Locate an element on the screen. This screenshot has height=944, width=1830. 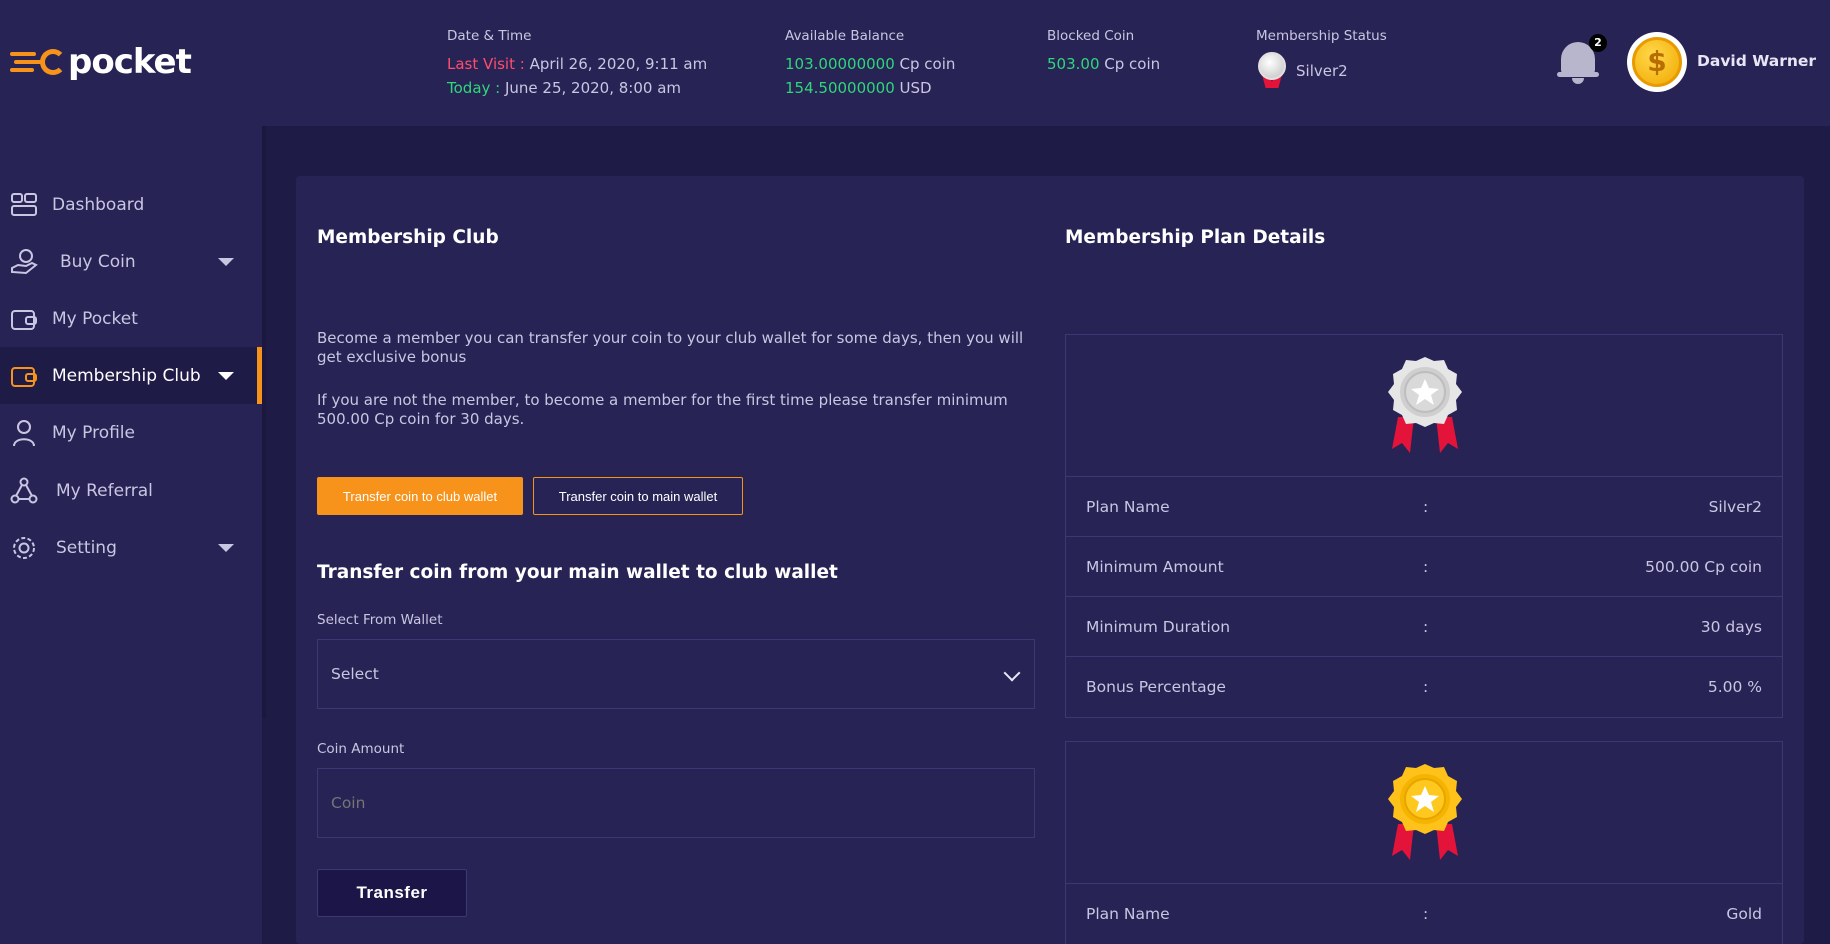
sidebar-item-buy-coin: Buy Coin is located at coordinates (131, 261).